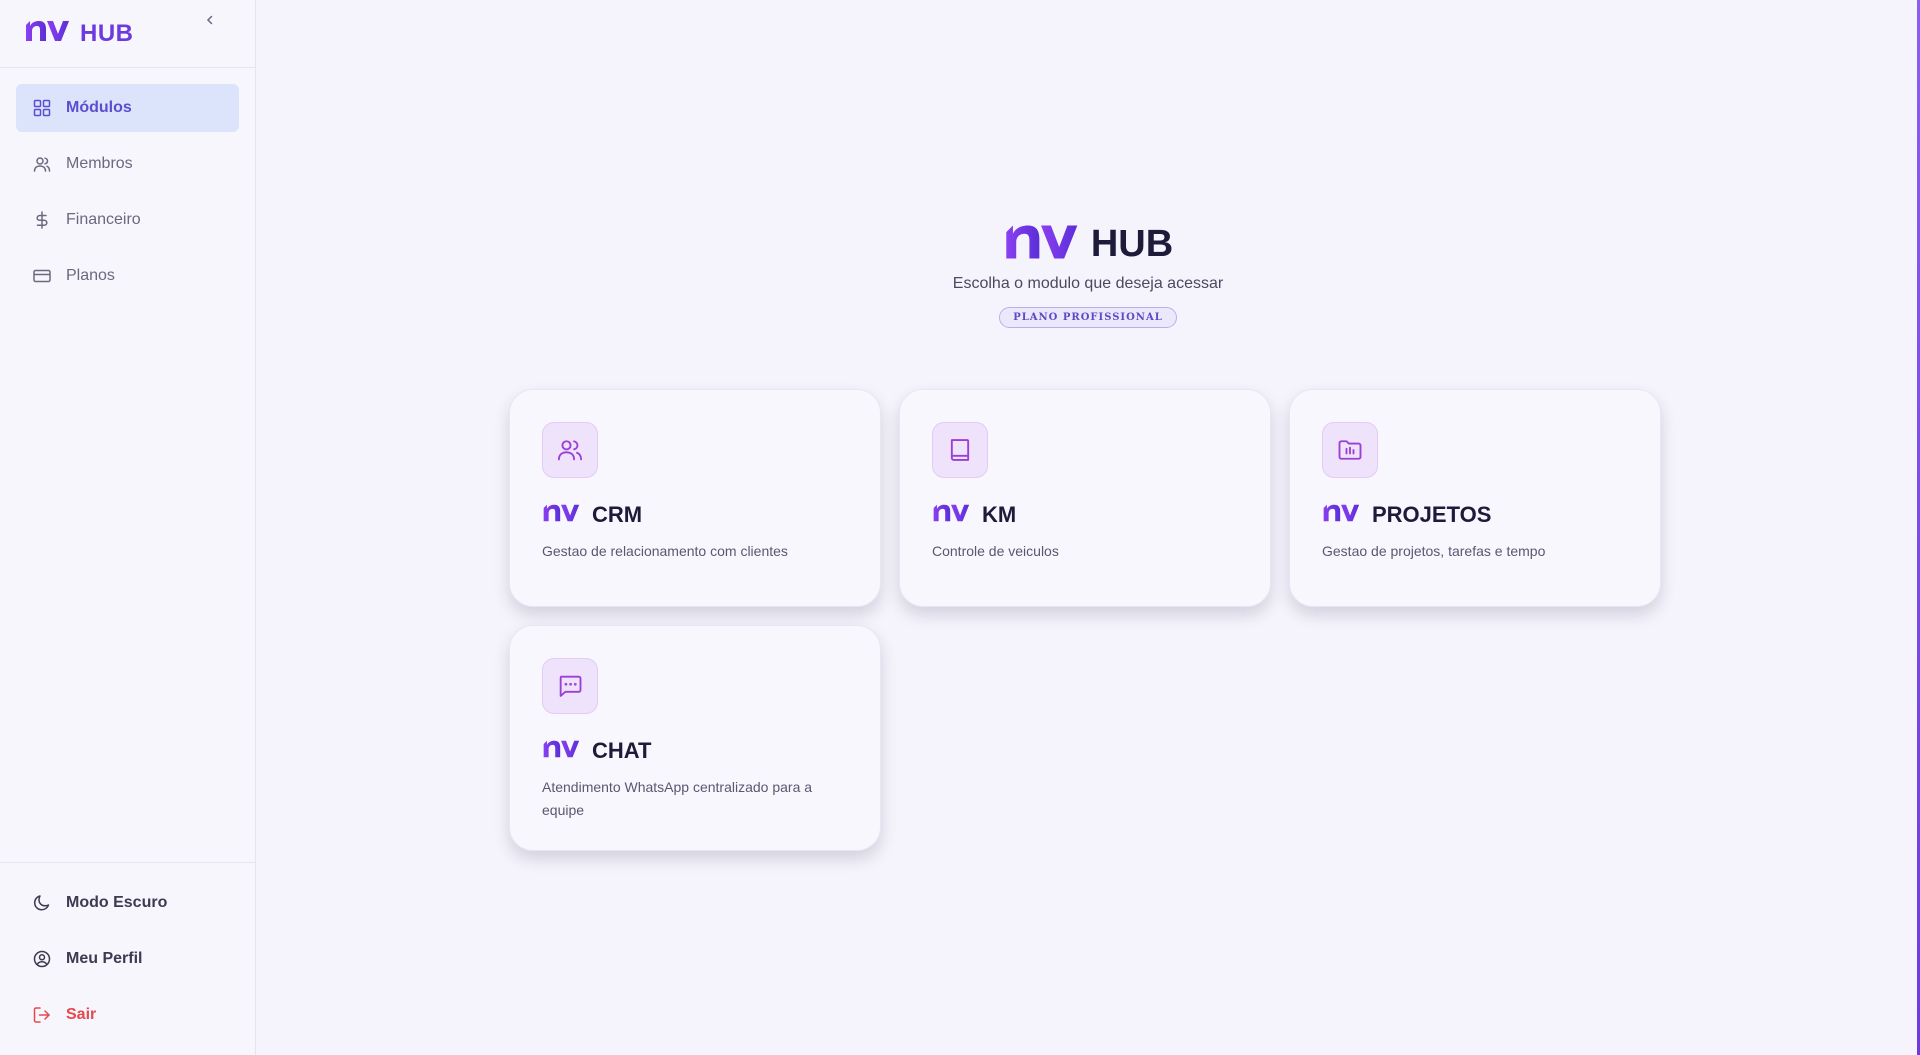 The height and width of the screenshot is (1055, 1920). What do you see at coordinates (42, 959) in the screenshot?
I see `user-circle-icon` at bounding box center [42, 959].